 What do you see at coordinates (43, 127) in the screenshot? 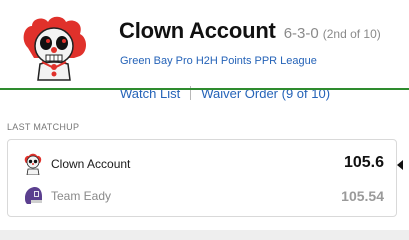
I see `last-matchup-label: LAST MATCHUP` at bounding box center [43, 127].